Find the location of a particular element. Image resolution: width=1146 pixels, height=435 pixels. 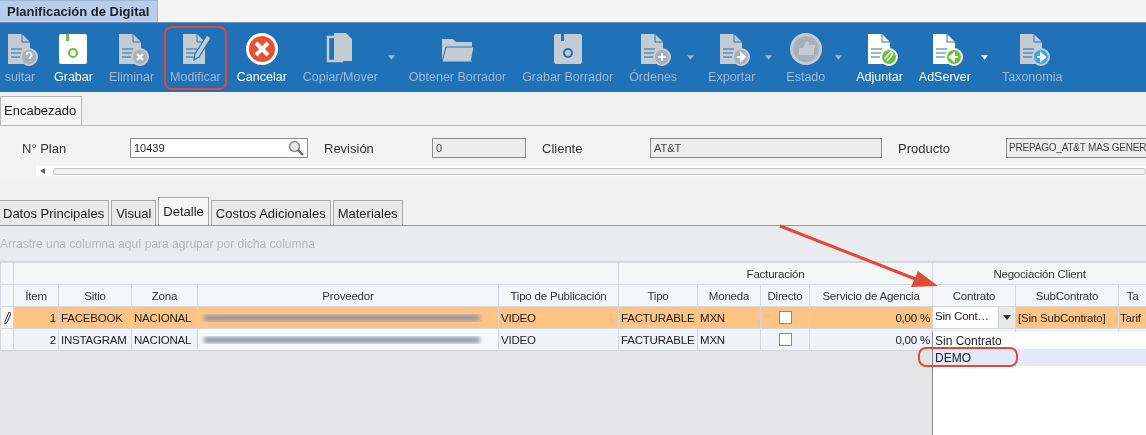

toolbar-button: Adjuntar is located at coordinates (879, 57).